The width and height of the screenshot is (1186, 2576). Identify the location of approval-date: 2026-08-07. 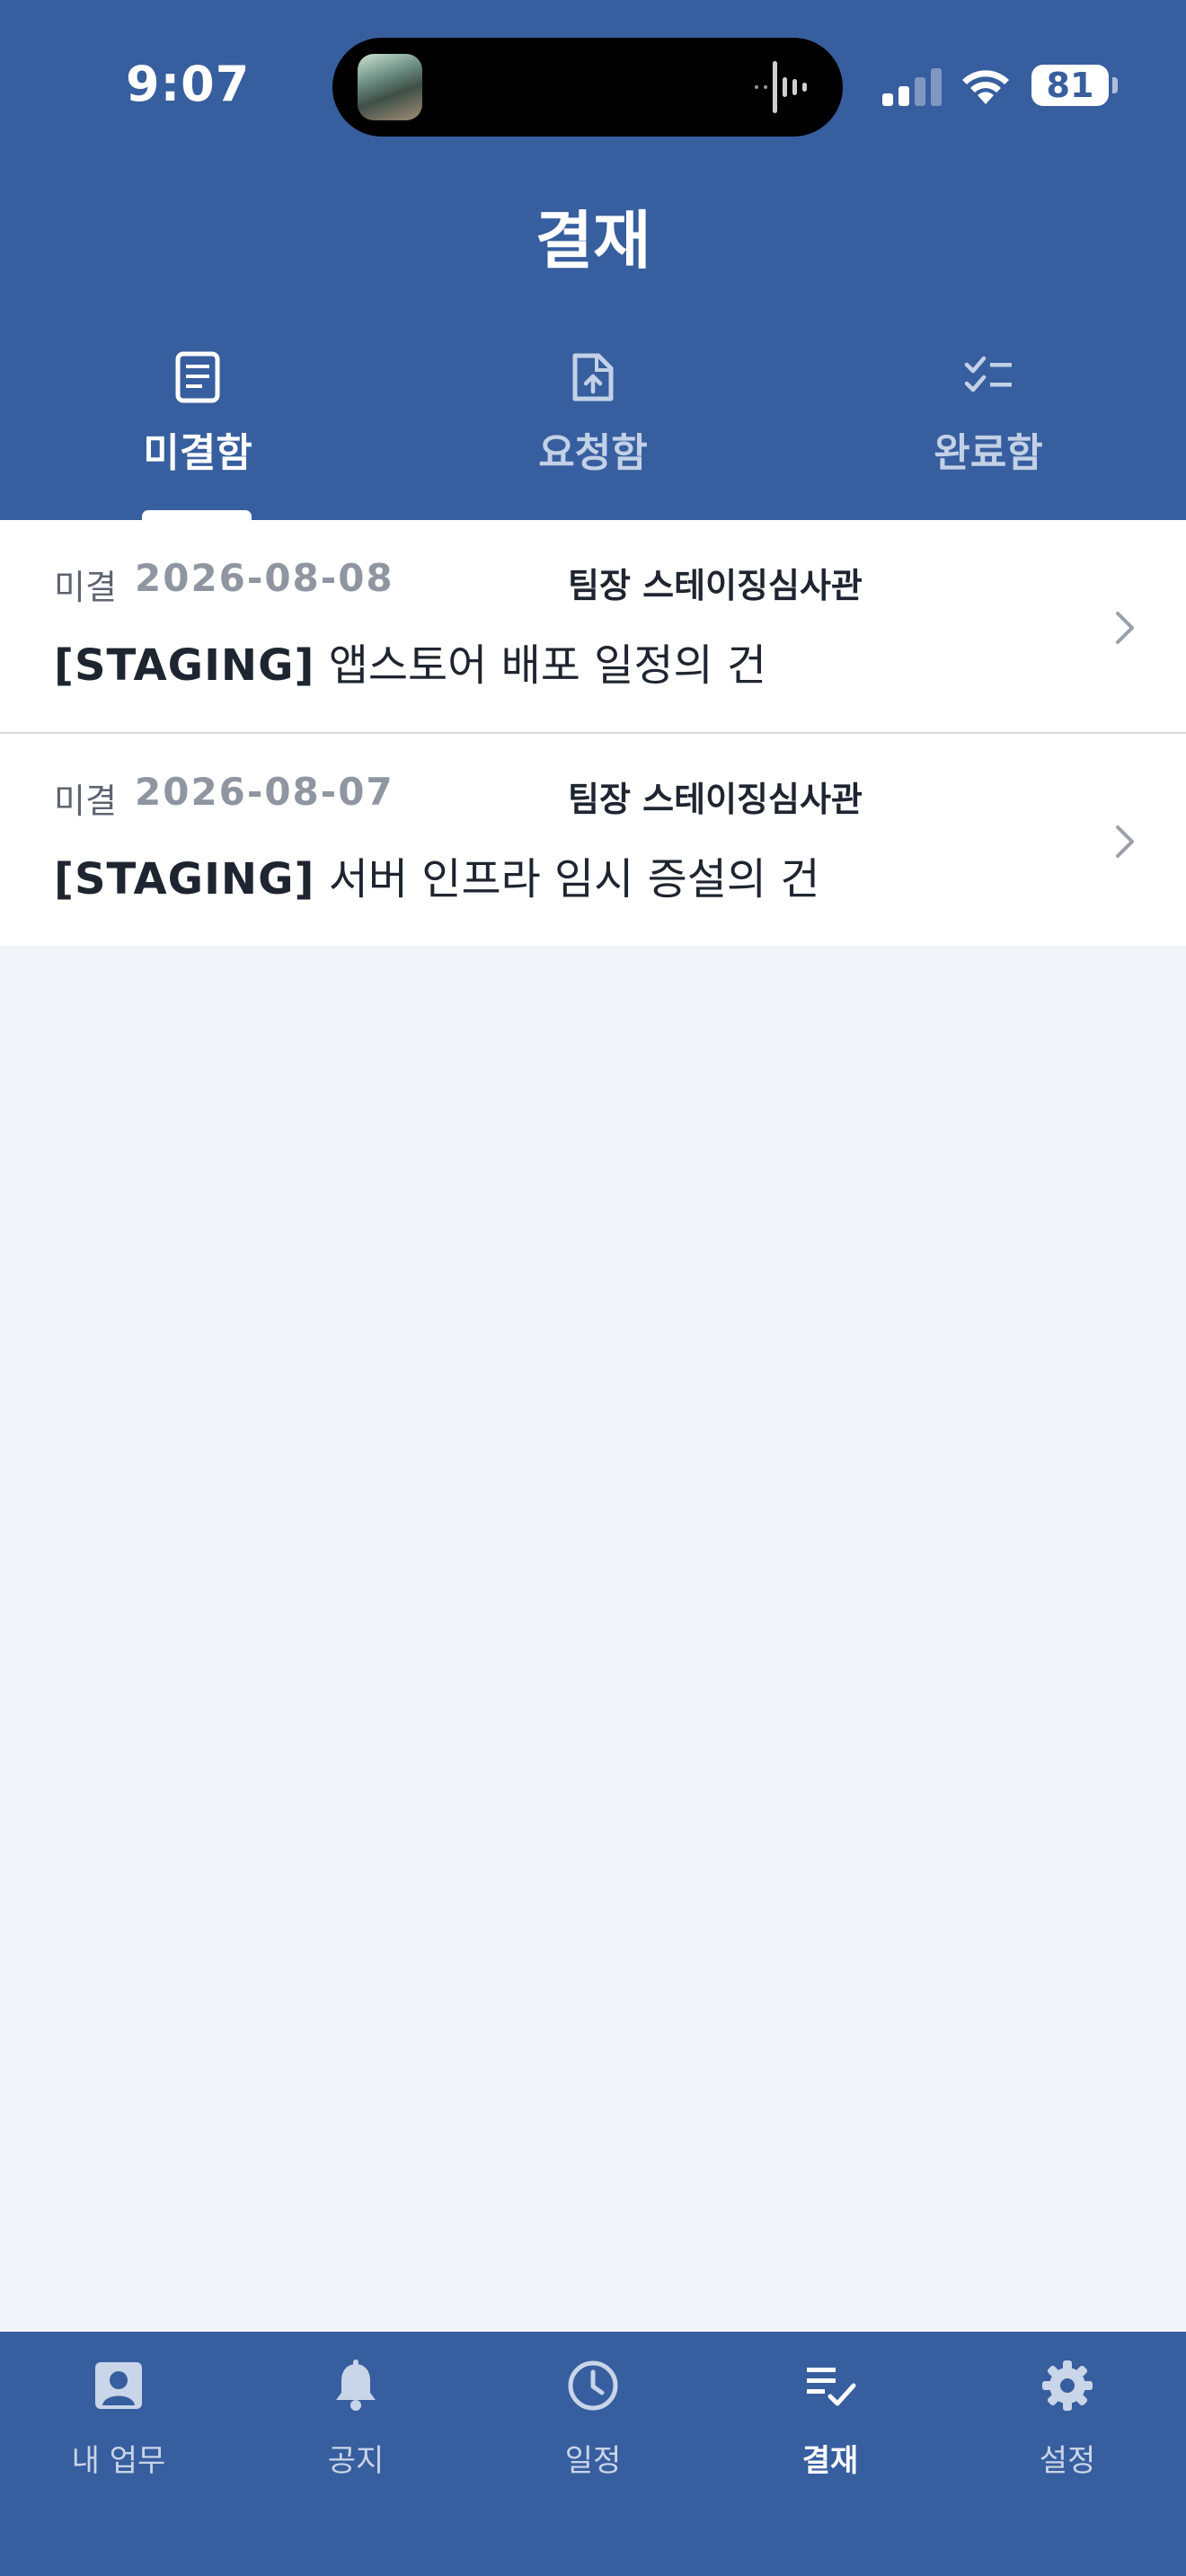
(264, 792).